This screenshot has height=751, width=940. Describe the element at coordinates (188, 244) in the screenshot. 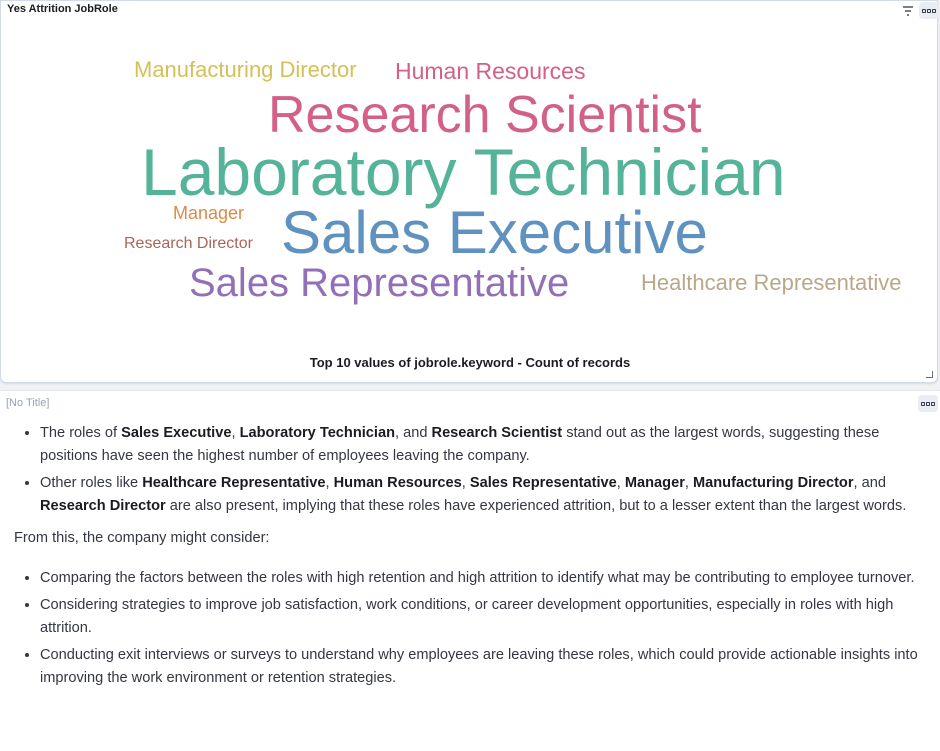

I see `word-research-director: Research Director` at that location.